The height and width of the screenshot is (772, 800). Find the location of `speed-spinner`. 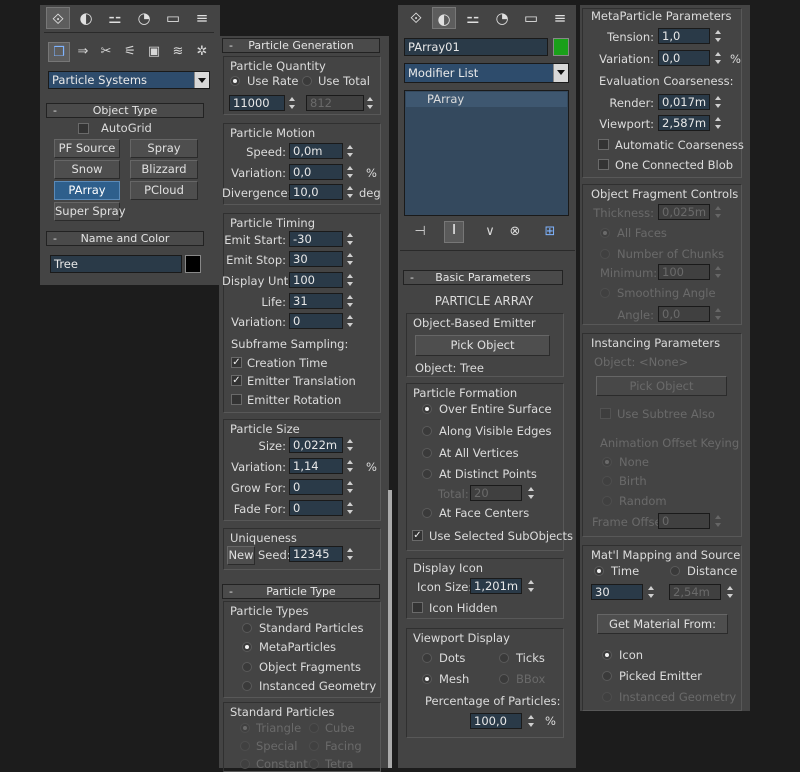

speed-spinner is located at coordinates (350, 151).